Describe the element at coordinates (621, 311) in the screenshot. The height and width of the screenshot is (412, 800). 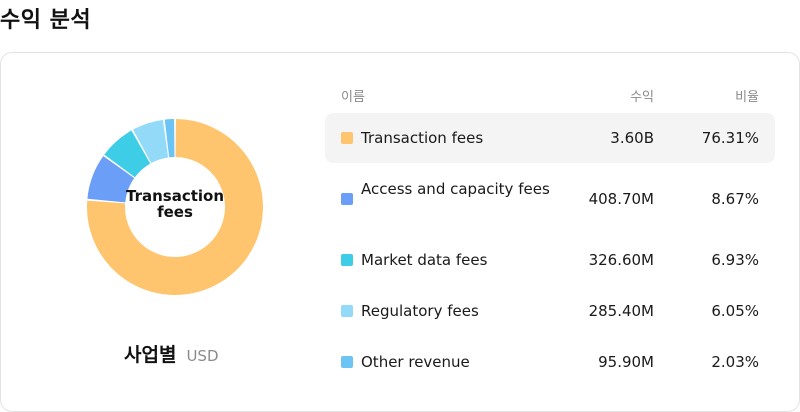
I see `row-revenue: 285.40M` at that location.